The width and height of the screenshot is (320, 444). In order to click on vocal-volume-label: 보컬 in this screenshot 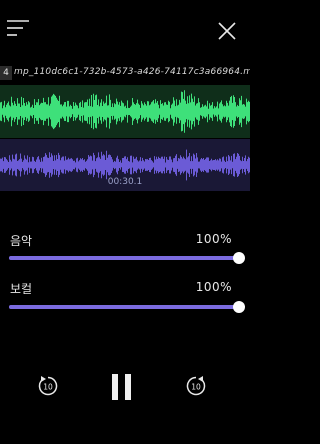, I will do `click(21, 289)`.